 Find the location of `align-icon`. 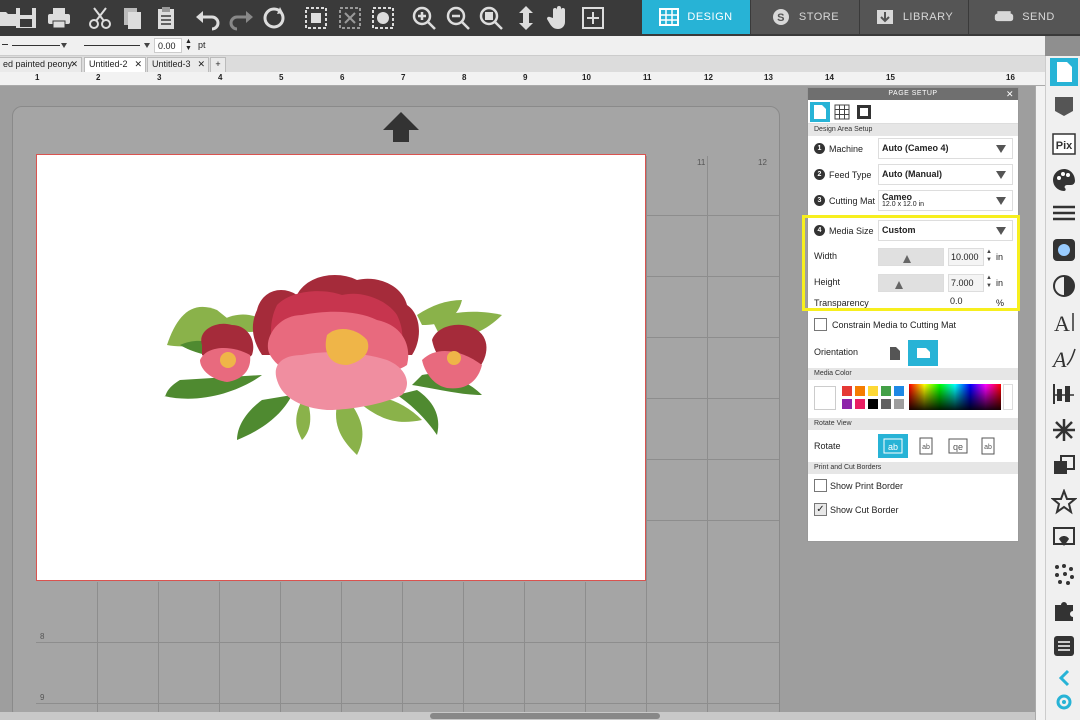

align-icon is located at coordinates (1064, 394).